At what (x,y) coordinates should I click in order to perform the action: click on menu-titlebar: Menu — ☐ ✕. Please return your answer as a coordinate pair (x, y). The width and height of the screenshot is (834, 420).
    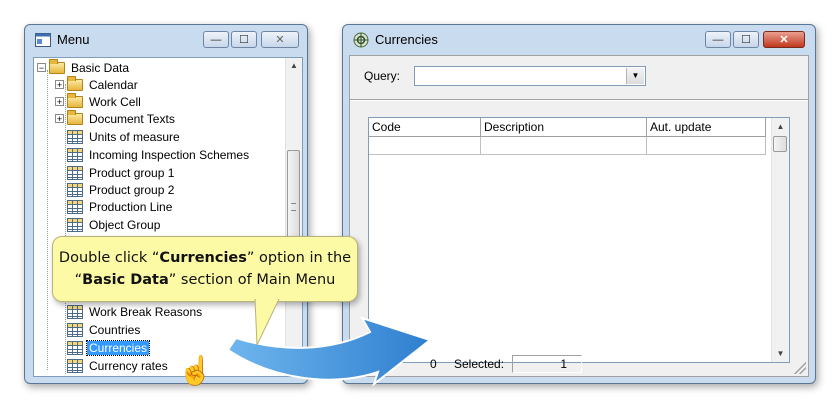
    Looking at the image, I should click on (166, 39).